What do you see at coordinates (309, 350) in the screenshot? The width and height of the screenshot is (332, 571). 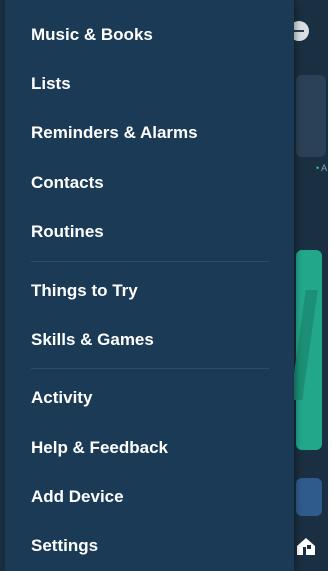 I see `background-featured-card` at bounding box center [309, 350].